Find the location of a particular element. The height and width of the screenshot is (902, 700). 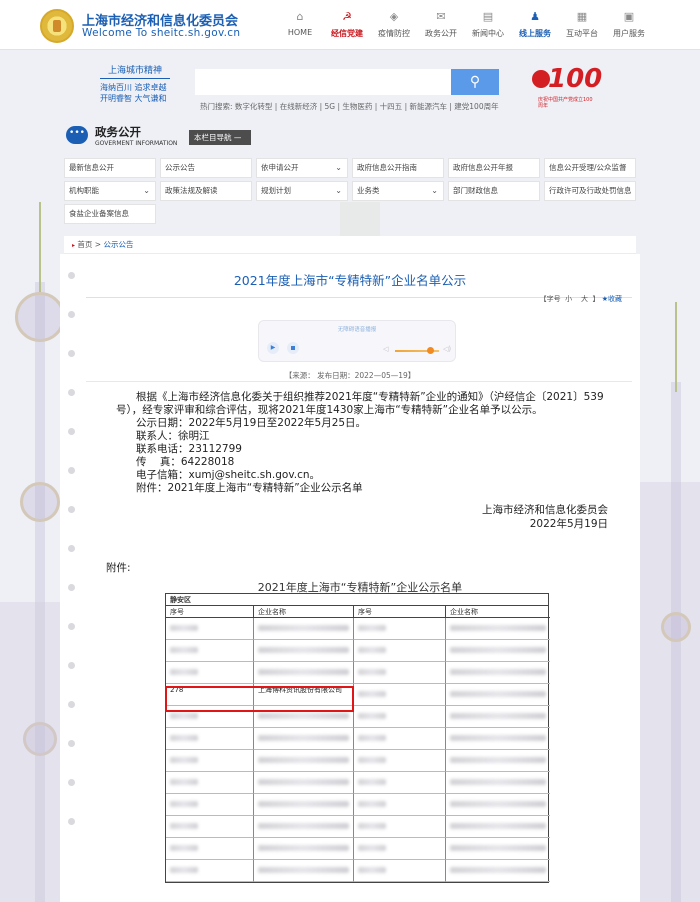

category-item: 政策法规及解读 is located at coordinates (206, 191).